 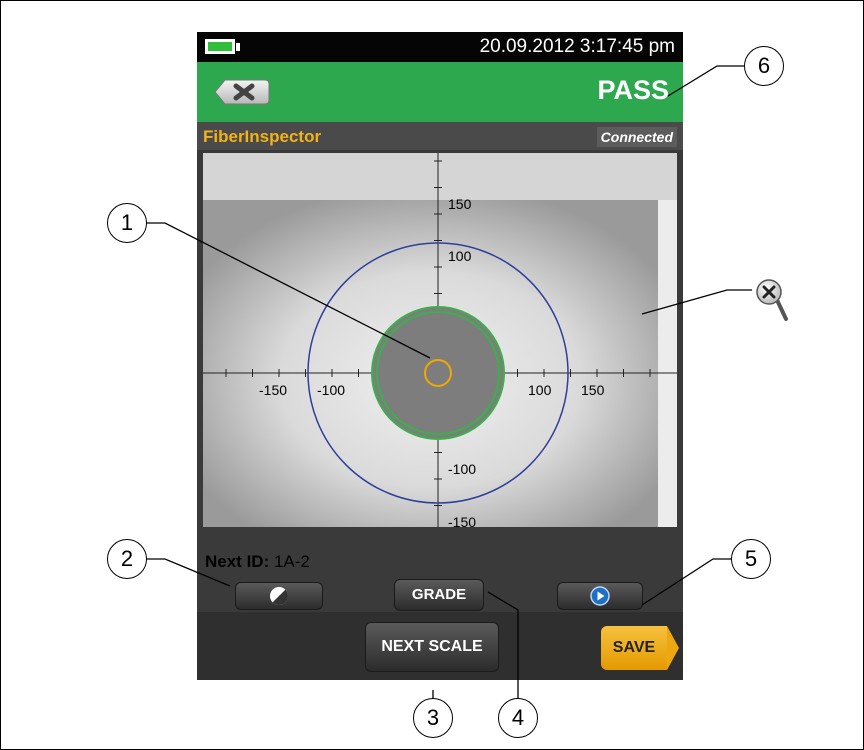 What do you see at coordinates (433, 718) in the screenshot?
I see `callout-3: 3` at bounding box center [433, 718].